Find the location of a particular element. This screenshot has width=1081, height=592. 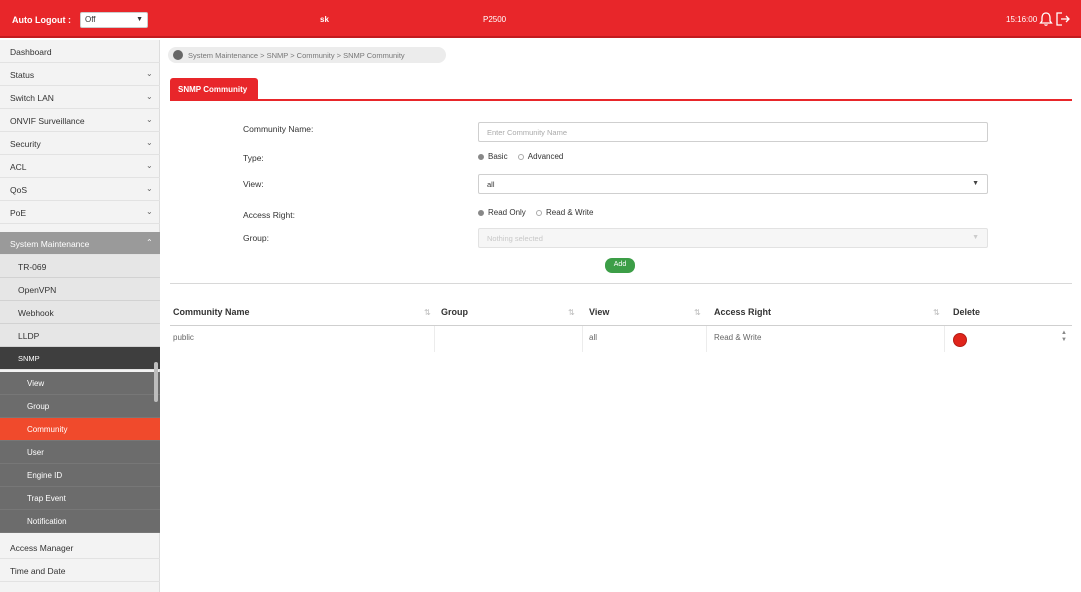

sidebar-item-webhook: Webhook is located at coordinates (80, 312).